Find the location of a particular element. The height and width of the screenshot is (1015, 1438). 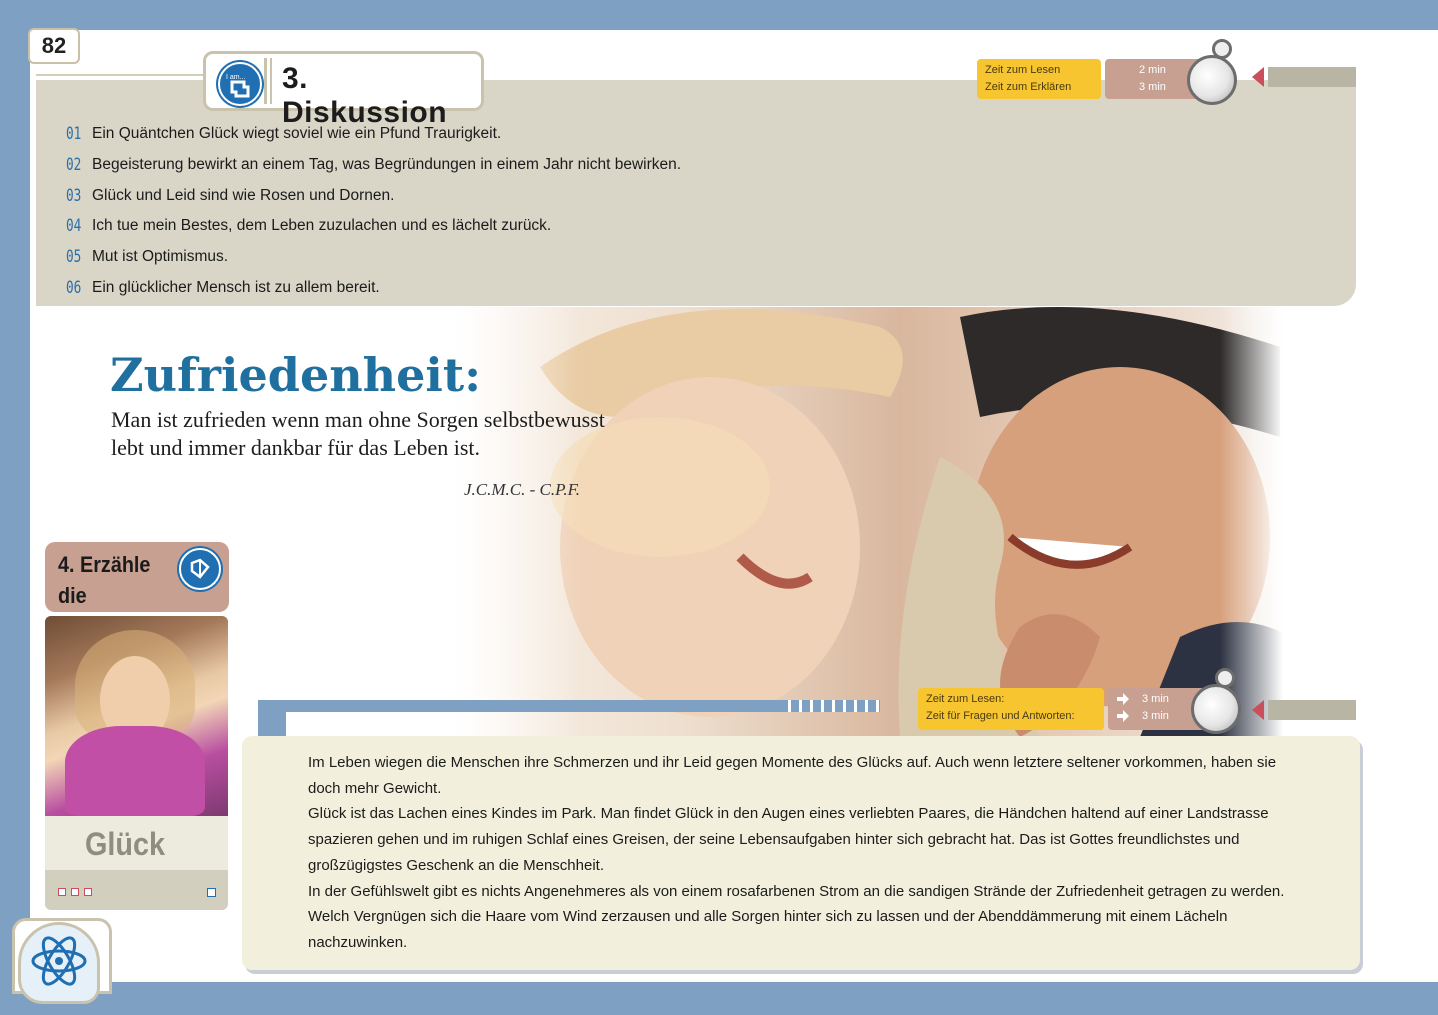

quote-author: J.C.M.C. - C.P.F. is located at coordinates (522, 489).